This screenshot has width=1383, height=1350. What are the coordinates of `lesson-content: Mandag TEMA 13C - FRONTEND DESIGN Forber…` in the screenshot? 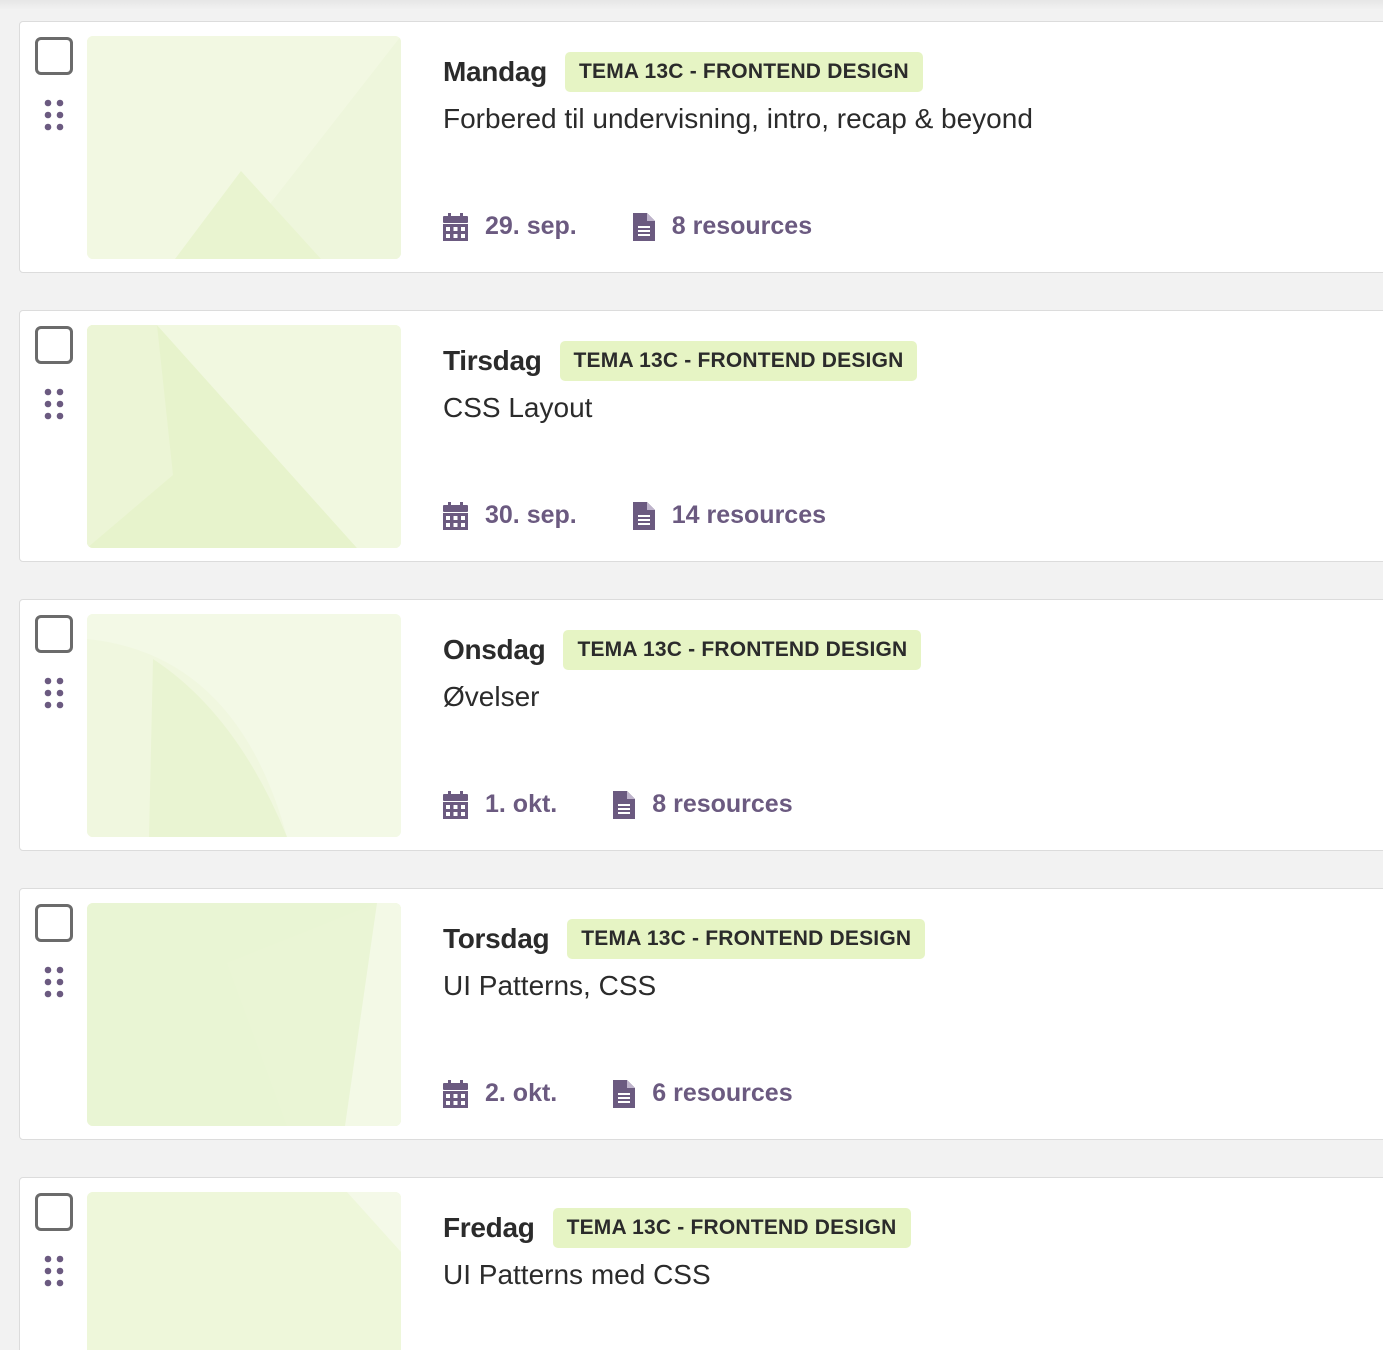 It's located at (913, 93).